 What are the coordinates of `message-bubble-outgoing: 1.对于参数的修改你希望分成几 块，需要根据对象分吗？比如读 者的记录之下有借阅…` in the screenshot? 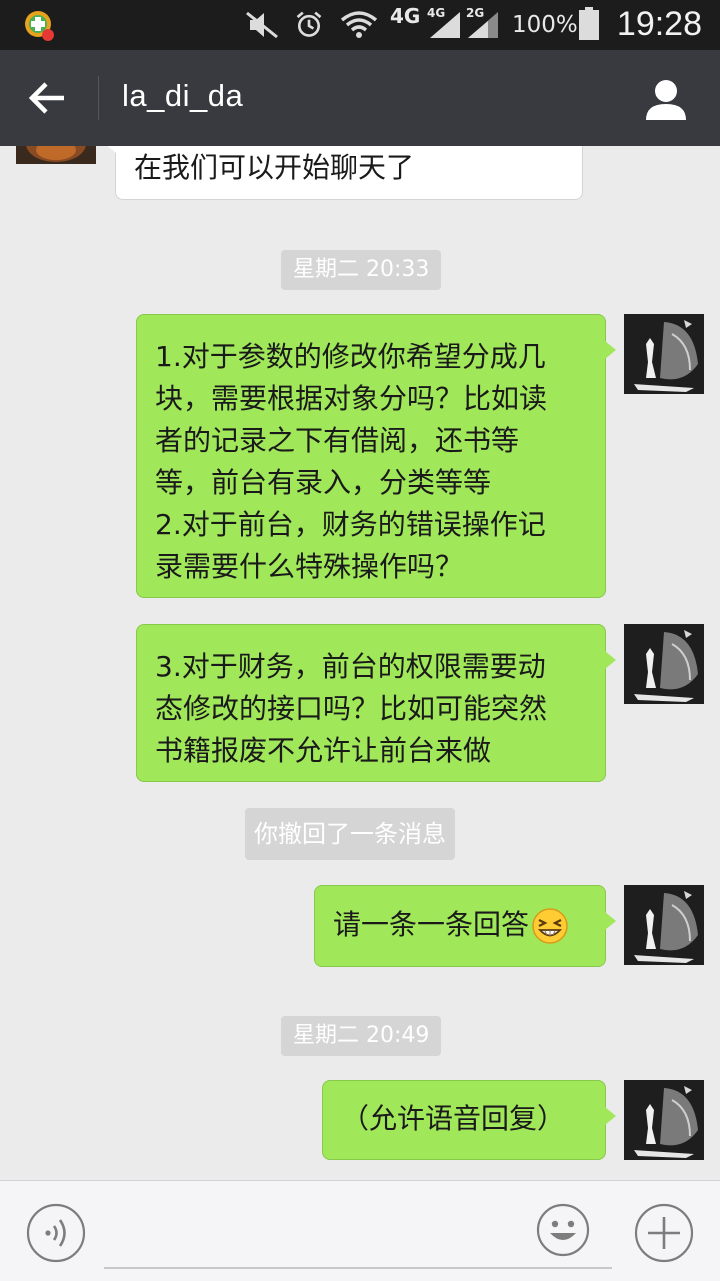 It's located at (376, 456).